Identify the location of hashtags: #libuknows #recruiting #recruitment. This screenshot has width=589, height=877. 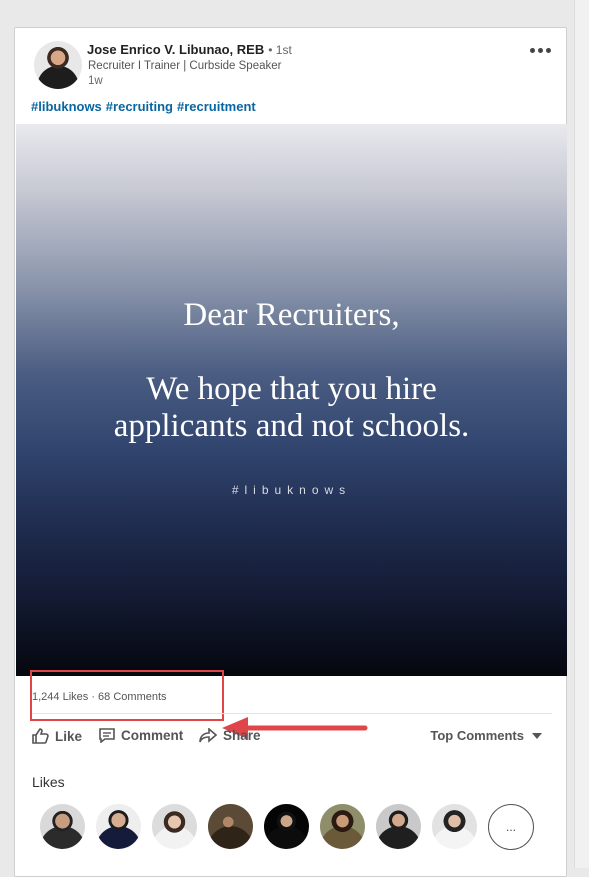
(145, 106).